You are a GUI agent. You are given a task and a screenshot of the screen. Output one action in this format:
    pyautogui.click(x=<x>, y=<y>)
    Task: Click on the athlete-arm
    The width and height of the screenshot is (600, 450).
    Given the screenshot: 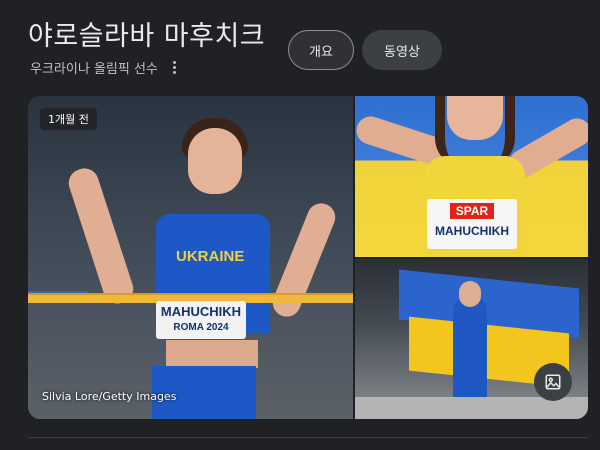 What is the action you would take?
    pyautogui.click(x=101, y=236)
    